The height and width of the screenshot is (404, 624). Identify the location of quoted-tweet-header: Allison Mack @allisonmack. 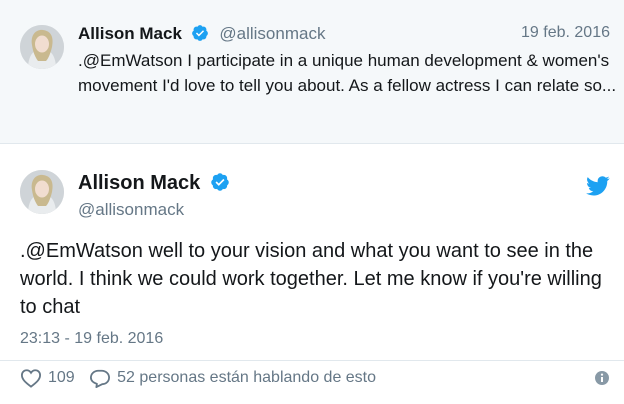
(201, 35).